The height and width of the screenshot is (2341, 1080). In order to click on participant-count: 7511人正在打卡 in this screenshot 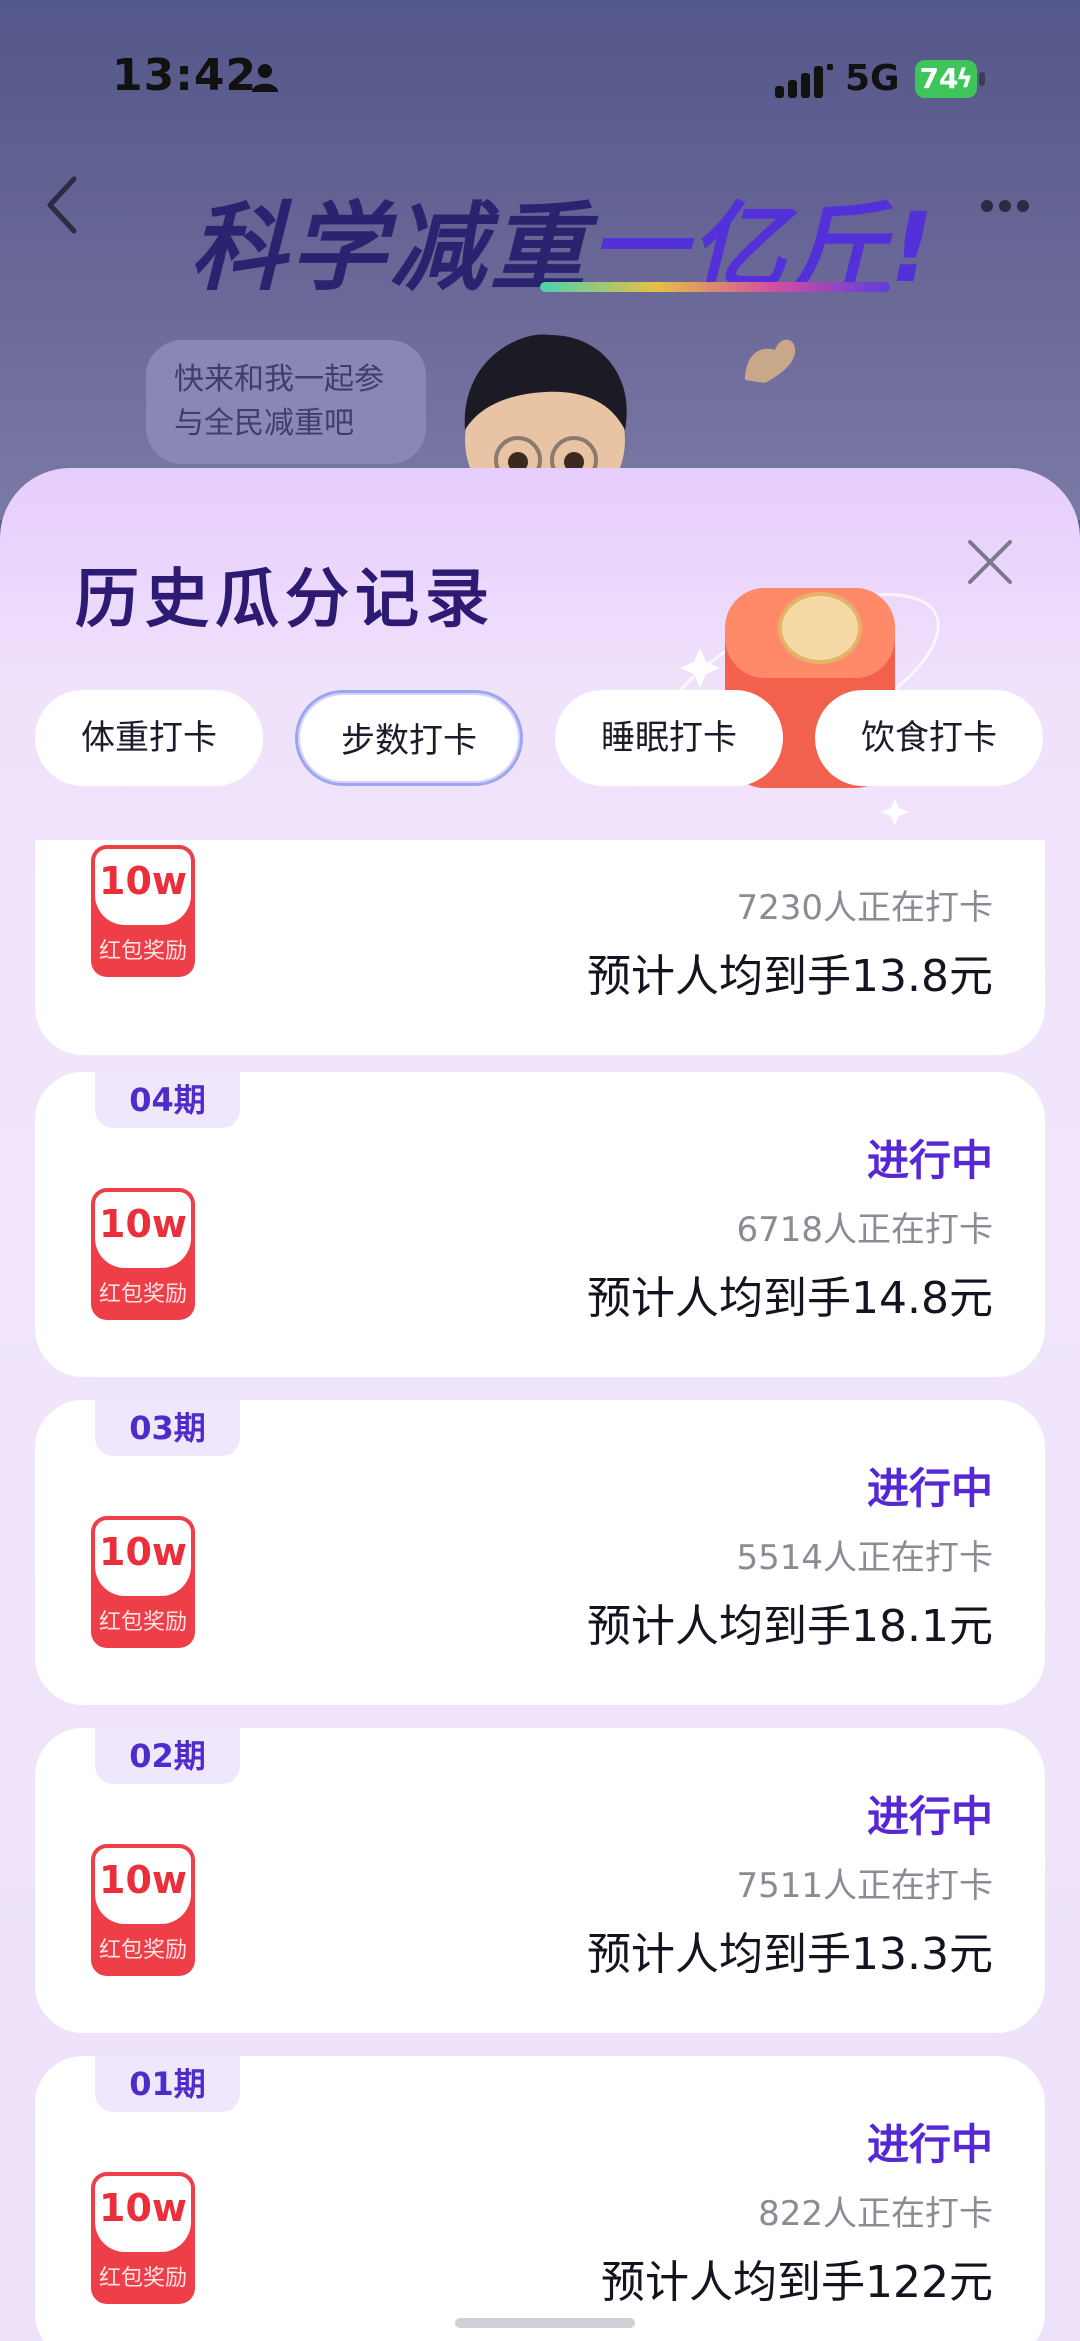, I will do `click(864, 1886)`.